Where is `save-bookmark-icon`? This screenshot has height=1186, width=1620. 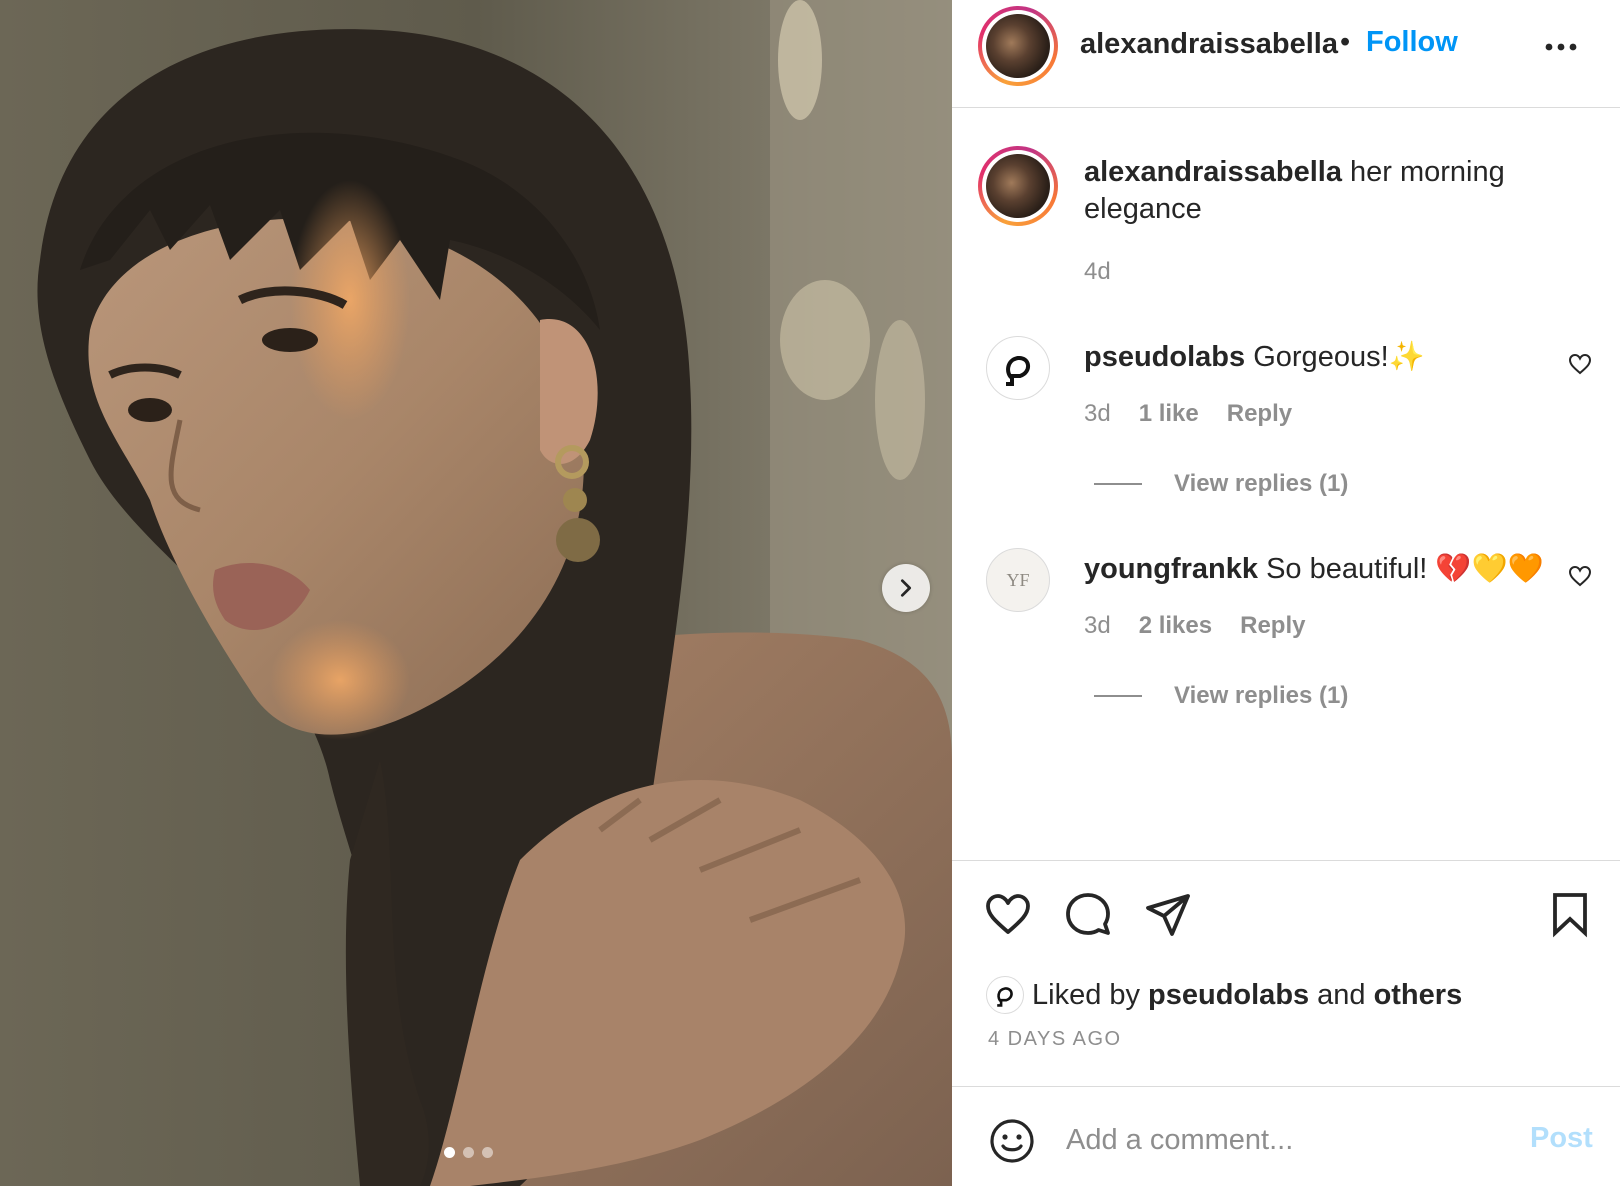 save-bookmark-icon is located at coordinates (1570, 914).